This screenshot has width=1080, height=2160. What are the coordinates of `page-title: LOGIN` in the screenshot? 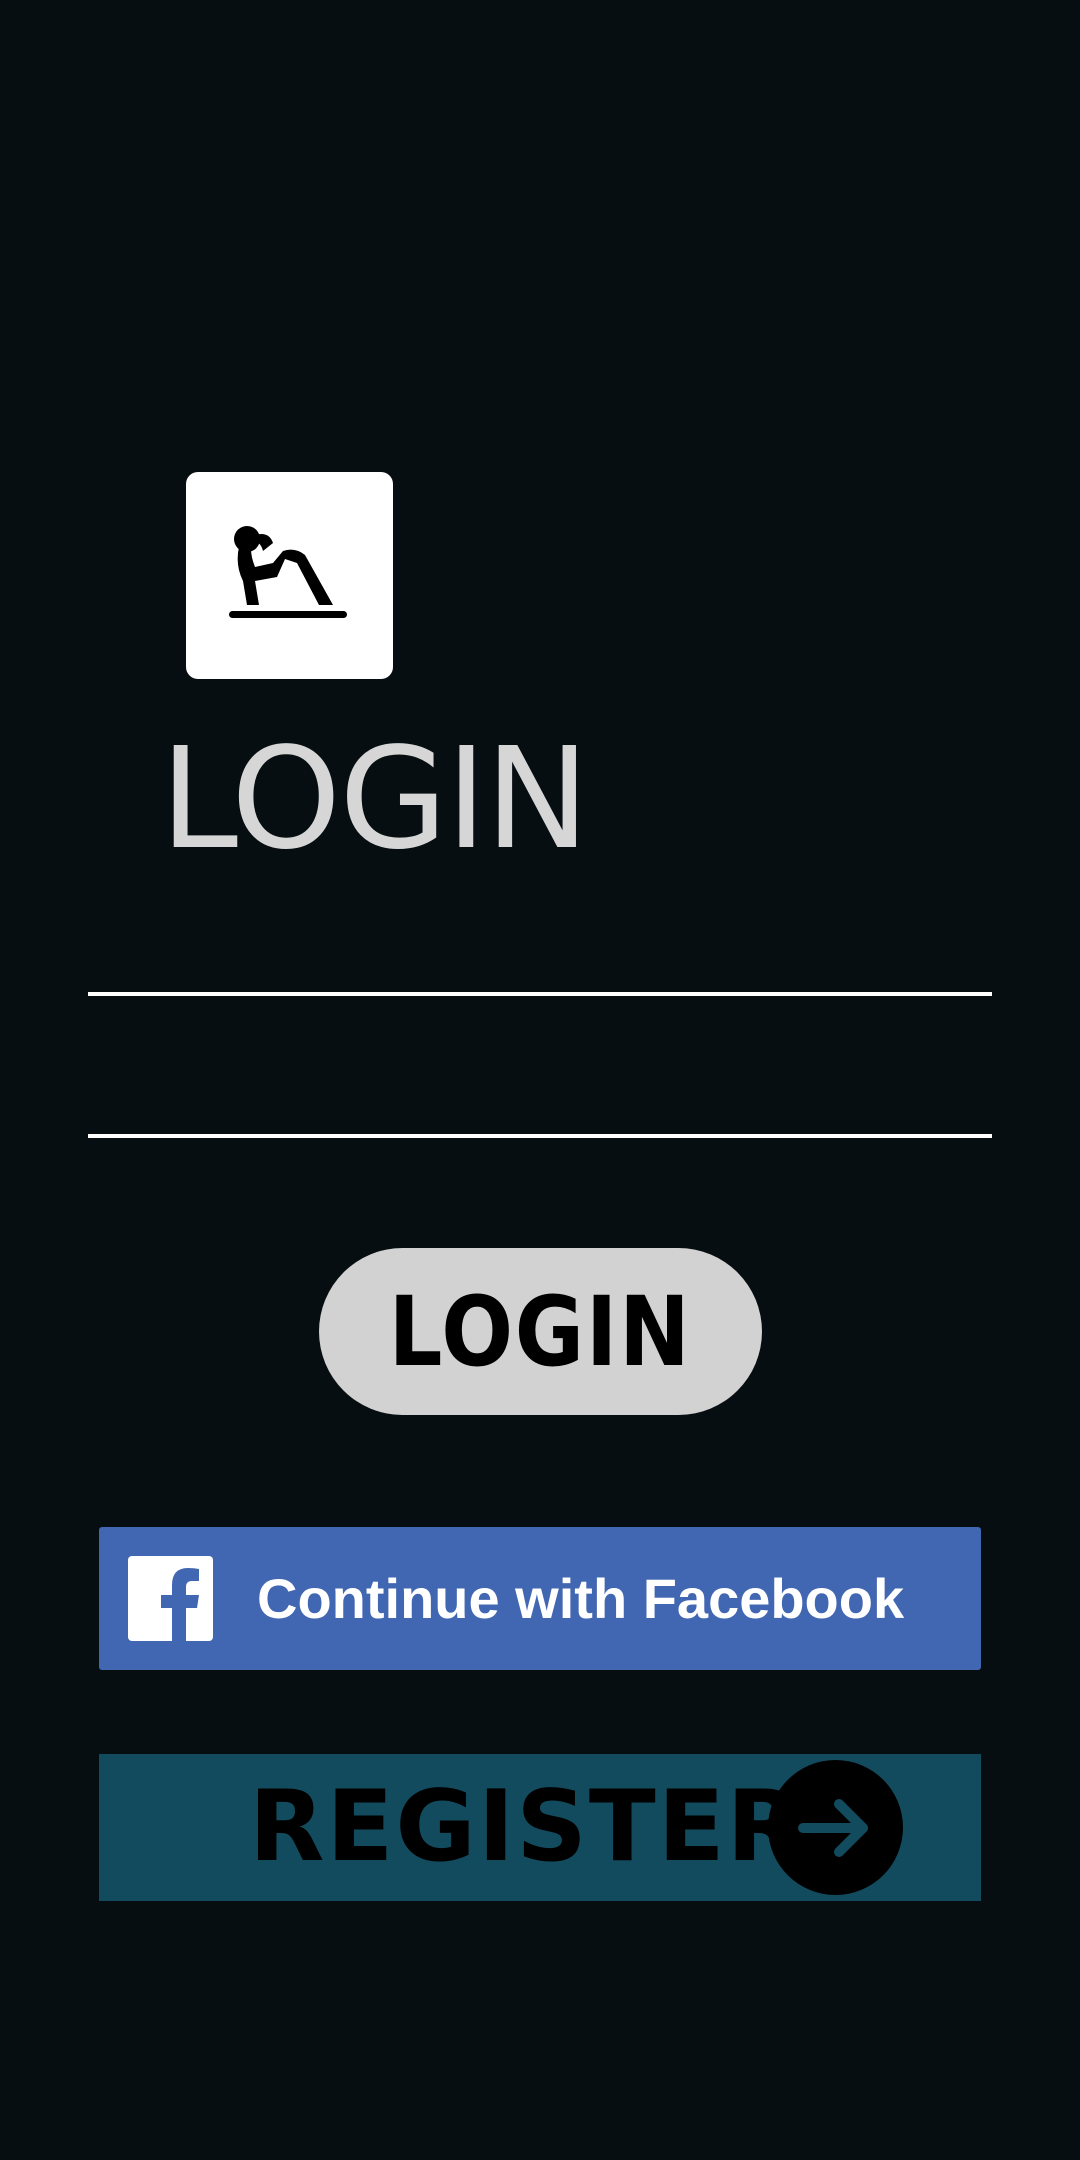 It's located at (375, 799).